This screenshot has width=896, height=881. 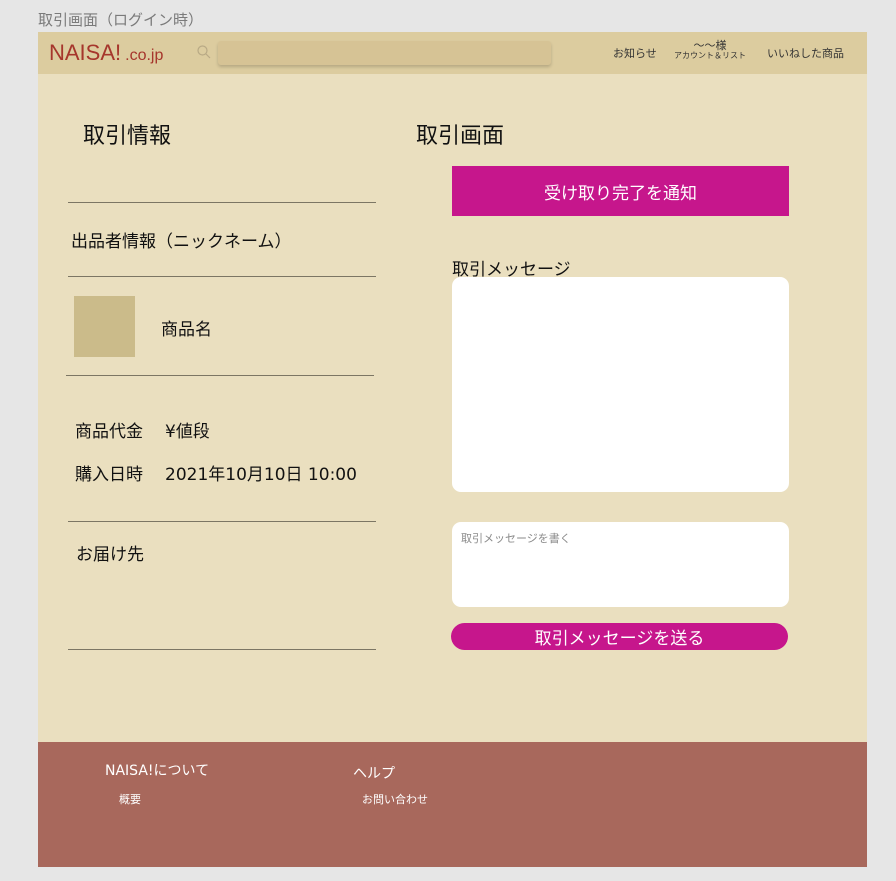 What do you see at coordinates (620, 191) in the screenshot?
I see `notify-receipt-button: 受け取り完了を通知` at bounding box center [620, 191].